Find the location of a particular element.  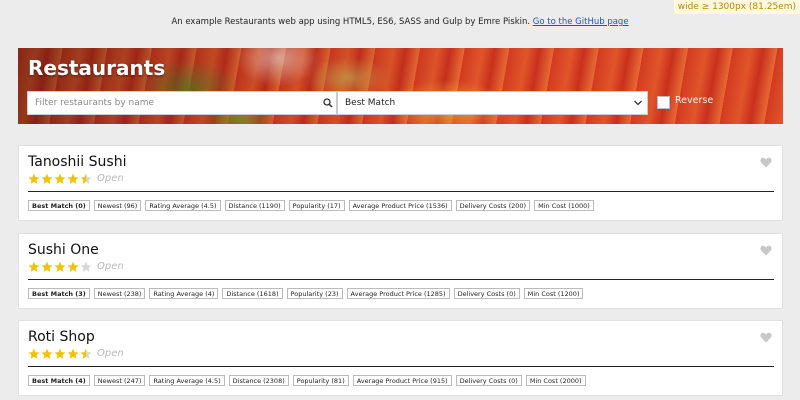

sort-value-chip: Average Product Price (1536) is located at coordinates (400, 205).